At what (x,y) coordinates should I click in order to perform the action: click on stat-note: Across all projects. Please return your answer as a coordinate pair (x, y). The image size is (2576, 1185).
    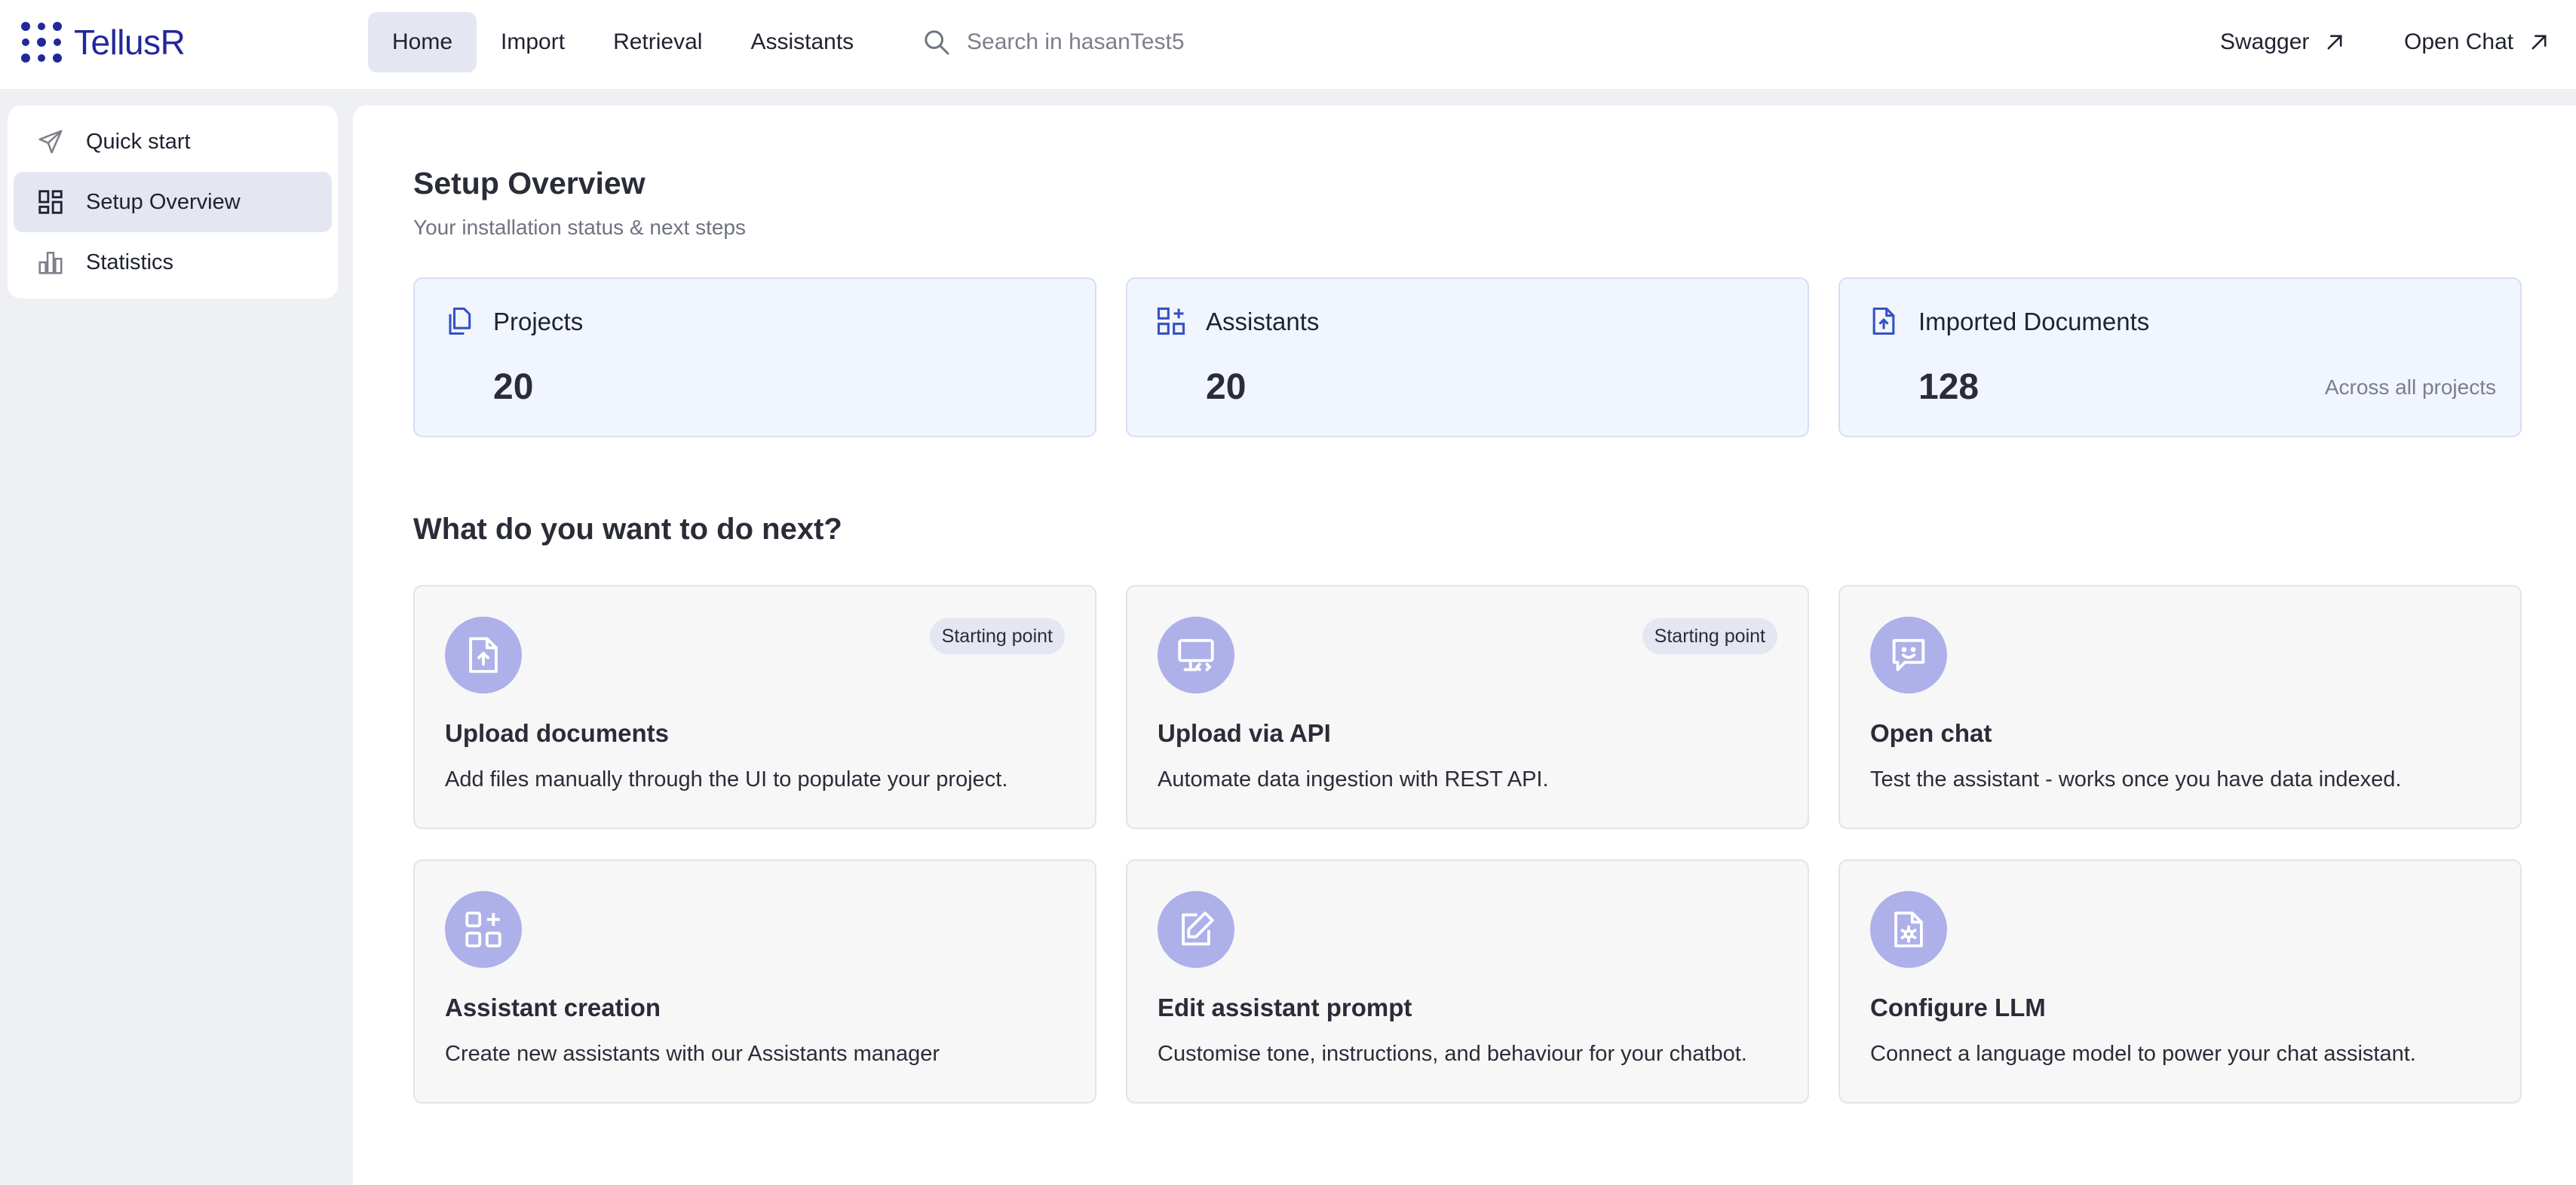
    Looking at the image, I should click on (2410, 387).